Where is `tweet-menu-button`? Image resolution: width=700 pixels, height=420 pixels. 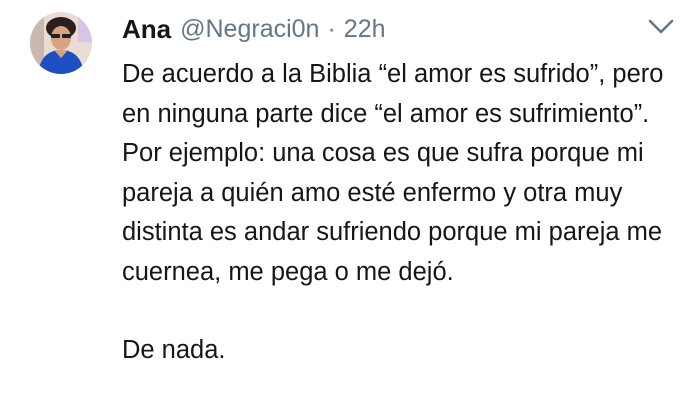
tweet-menu-button is located at coordinates (661, 27).